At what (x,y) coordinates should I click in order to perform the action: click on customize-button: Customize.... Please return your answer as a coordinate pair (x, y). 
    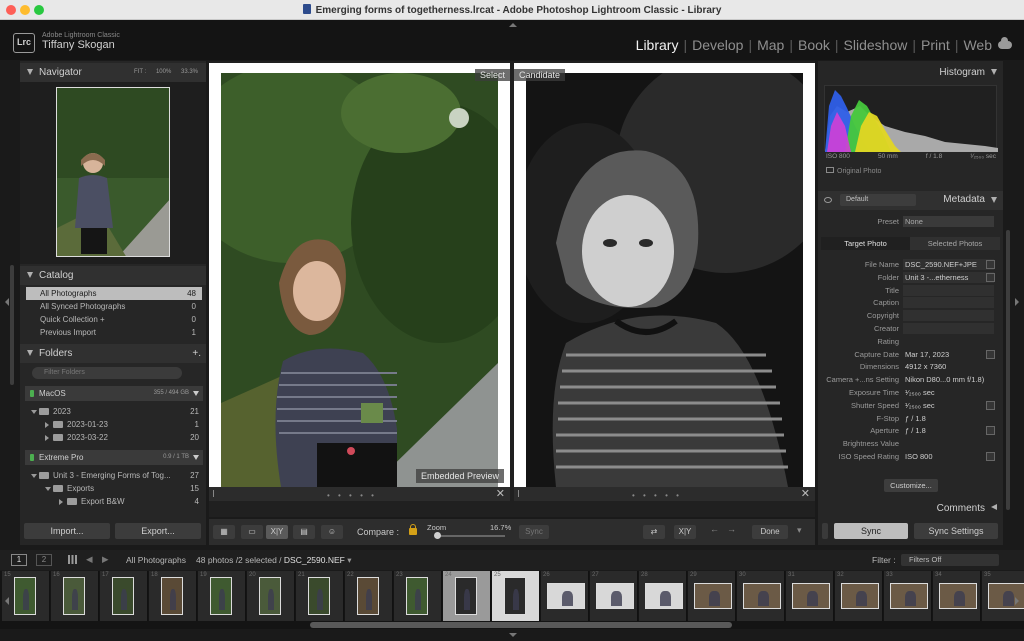
    Looking at the image, I should click on (911, 485).